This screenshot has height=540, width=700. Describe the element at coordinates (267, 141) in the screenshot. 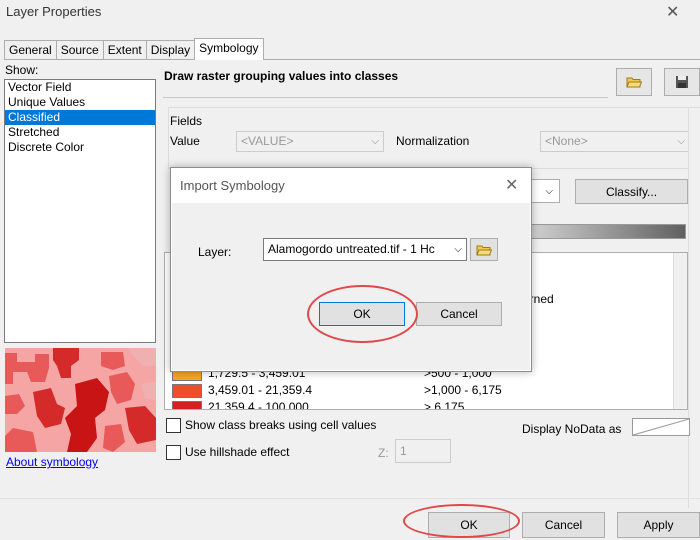

I see `value-field-combo-text: <VALUE>` at that location.